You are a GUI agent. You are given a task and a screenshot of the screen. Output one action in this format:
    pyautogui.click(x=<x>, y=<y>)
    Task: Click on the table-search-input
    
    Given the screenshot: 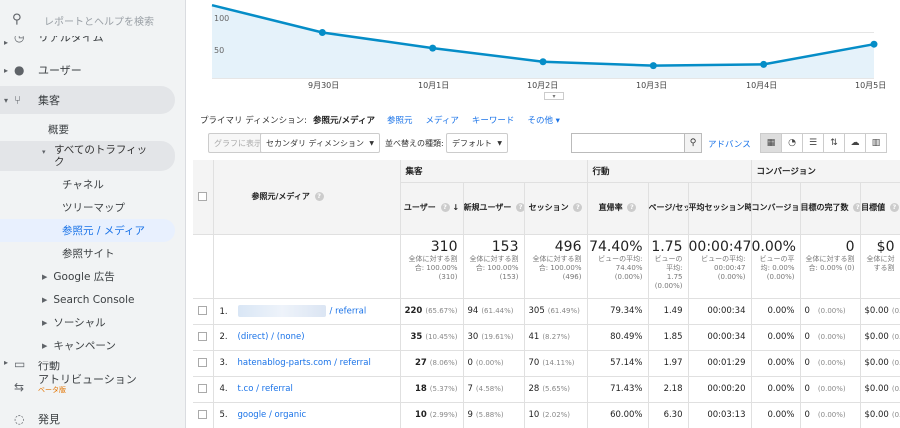 What is the action you would take?
    pyautogui.click(x=628, y=143)
    